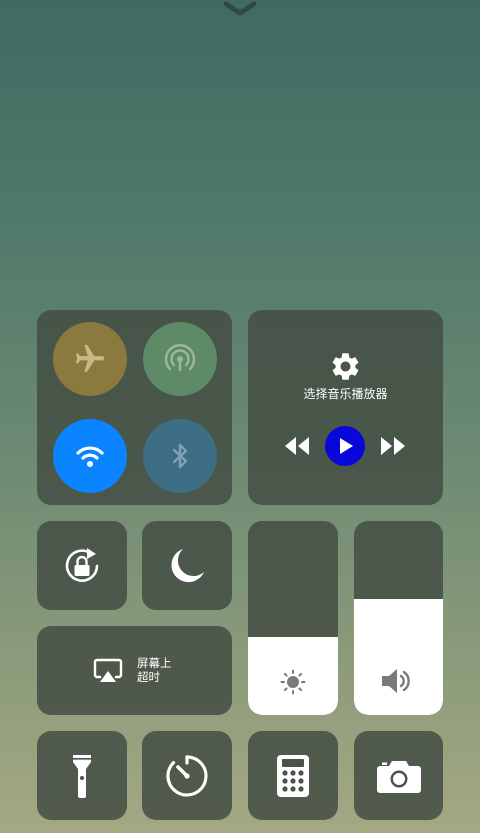 The image size is (480, 833). I want to click on do-not-disturb-button, so click(187, 565).